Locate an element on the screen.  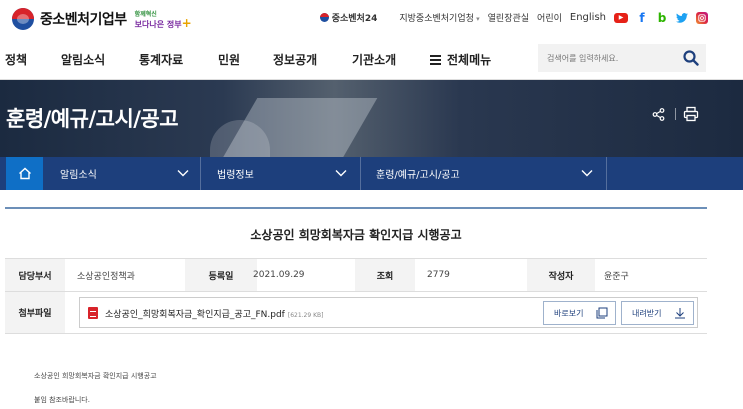
date-value: 2021.09.29 is located at coordinates (279, 275).